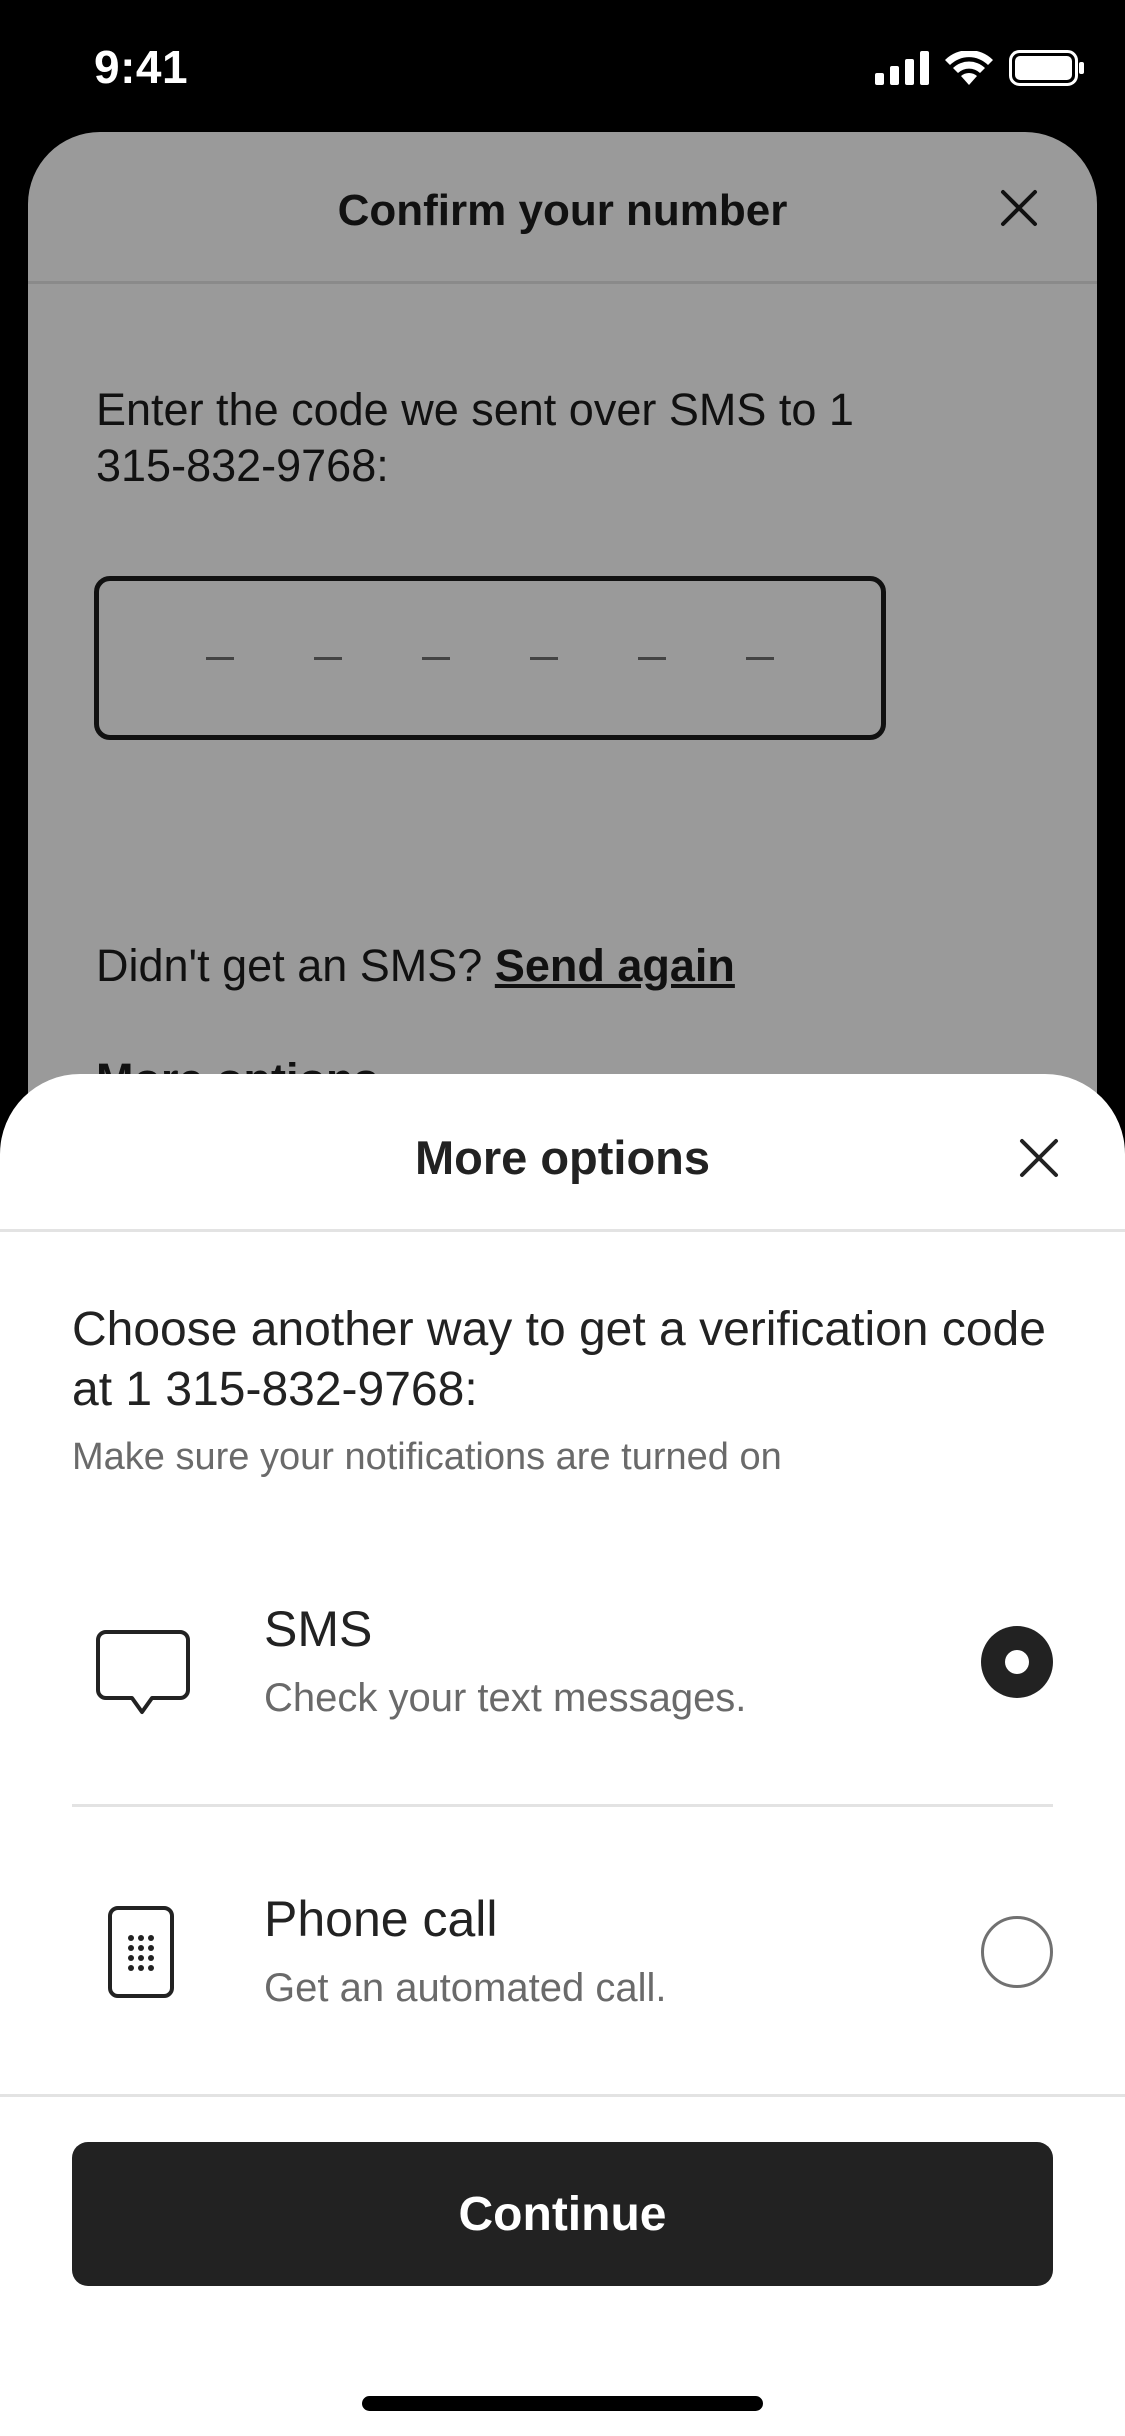 The height and width of the screenshot is (2436, 1125). I want to click on option-title: SMS, so click(318, 1629).